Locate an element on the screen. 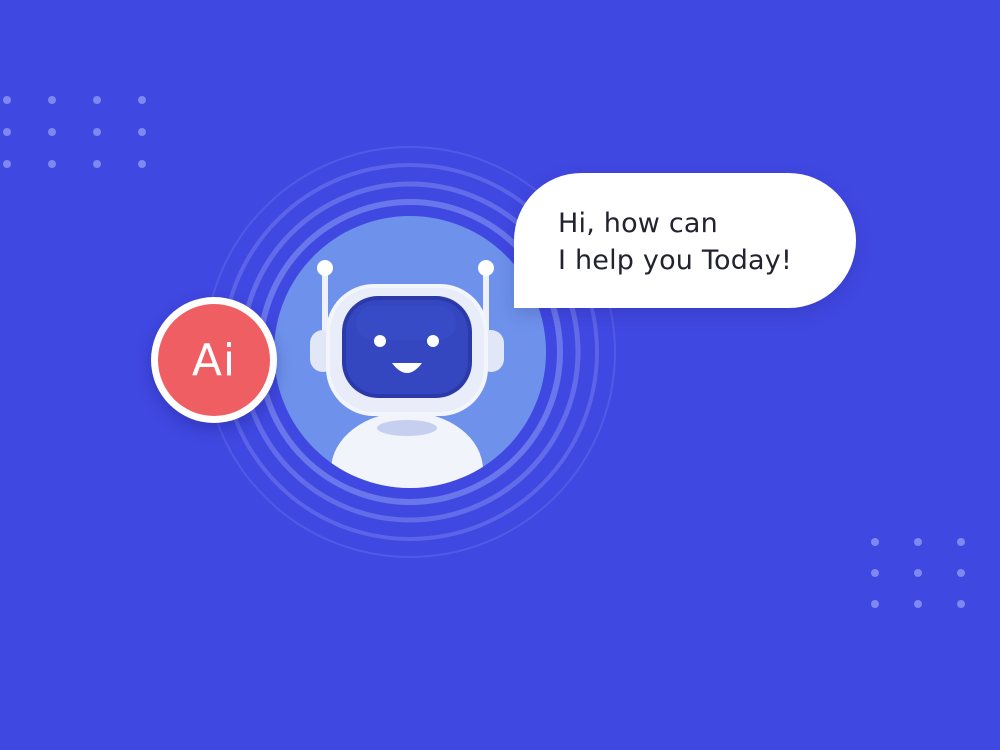 The height and width of the screenshot is (750, 1000). chat-bubble-line-1: Hi, how can is located at coordinates (638, 223).